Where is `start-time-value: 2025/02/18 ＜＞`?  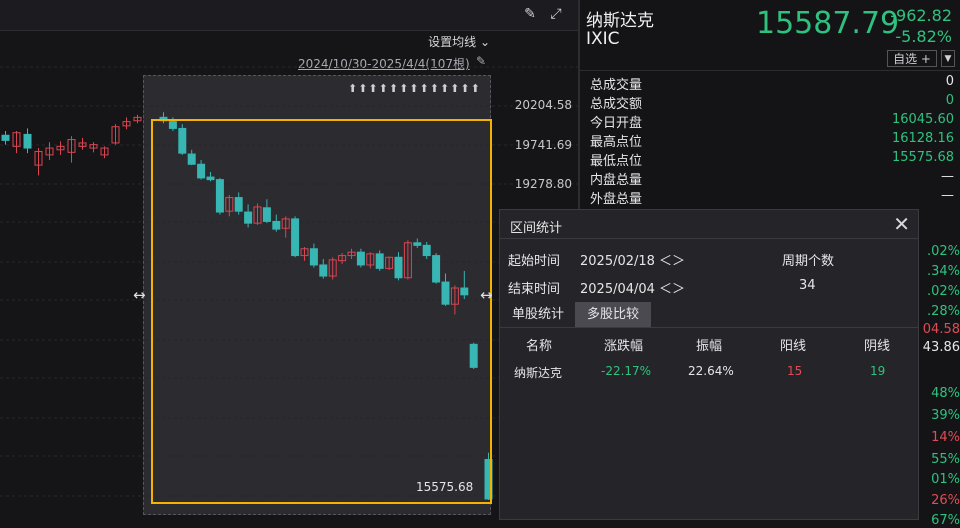
start-time-value: 2025/02/18 ＜＞ is located at coordinates (632, 259).